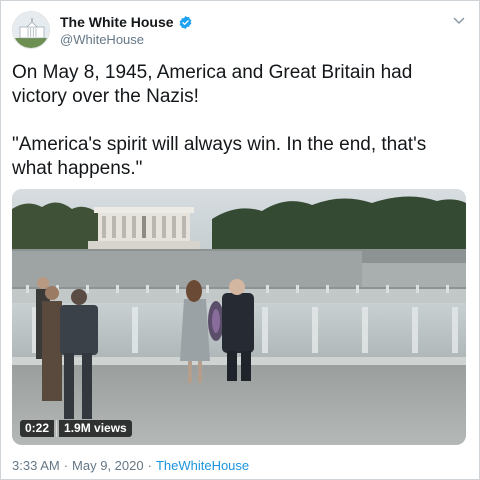 This screenshot has height=480, width=480. I want to click on author-block: The White House @WhiteHouse, so click(126, 30).